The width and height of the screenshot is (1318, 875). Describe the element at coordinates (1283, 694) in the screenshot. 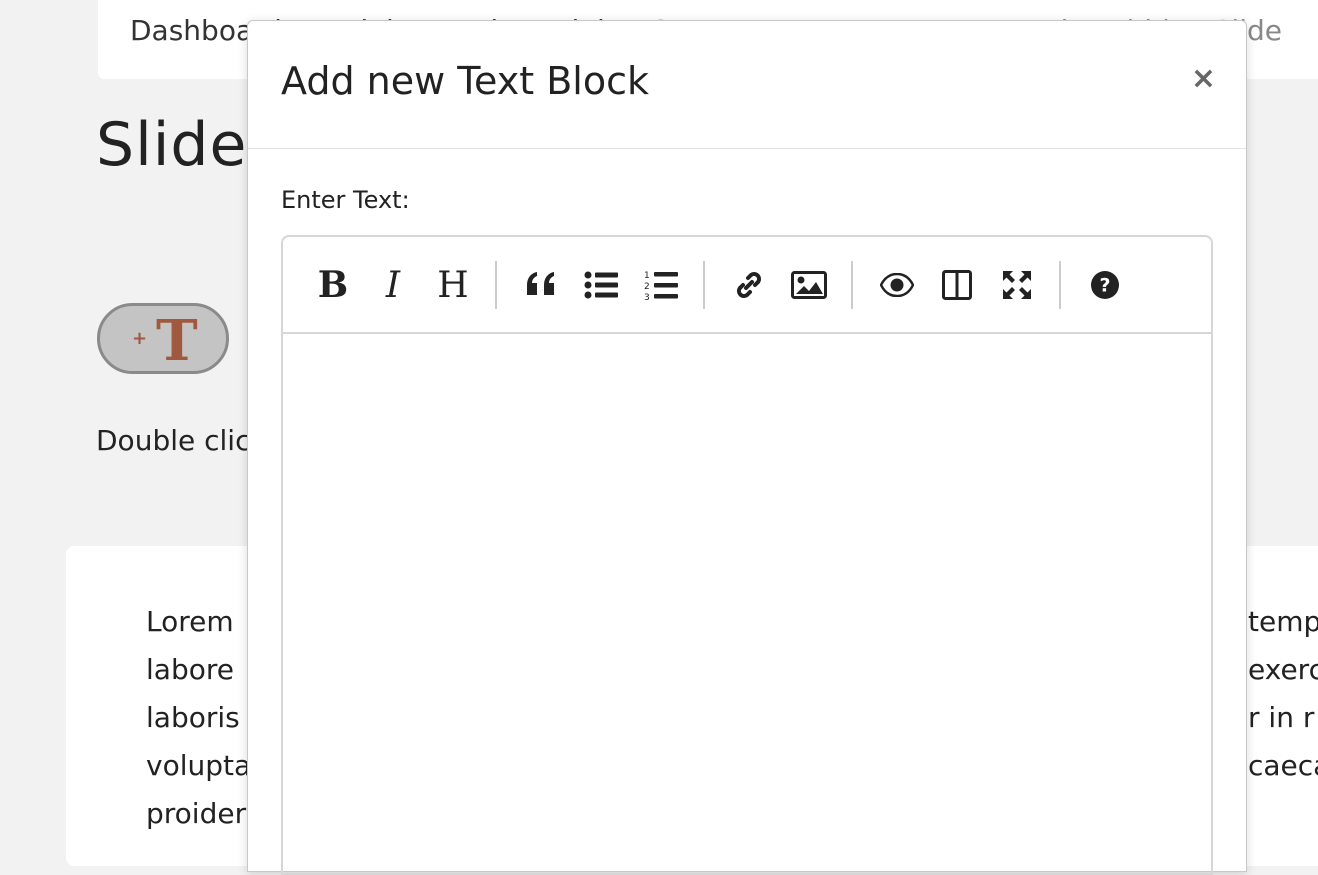

I see `text-block-content-right: temp exerc r in r caeca` at that location.